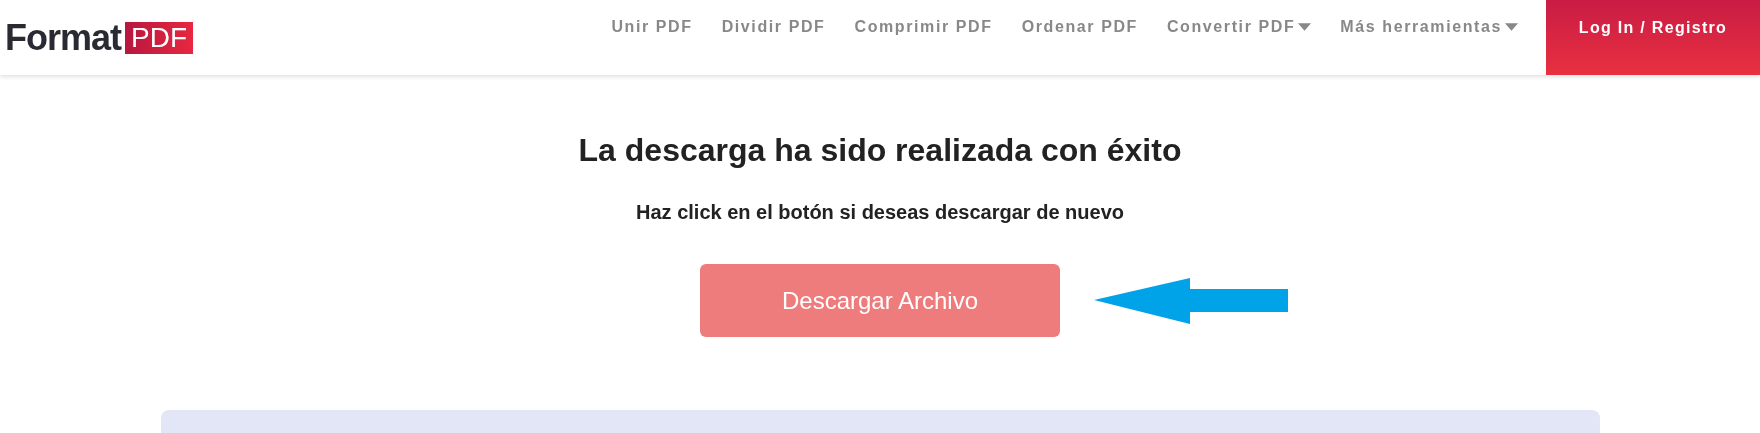 This screenshot has width=1760, height=433. I want to click on page-title: La descarga ha sido realizada con éxito, so click(880, 150).